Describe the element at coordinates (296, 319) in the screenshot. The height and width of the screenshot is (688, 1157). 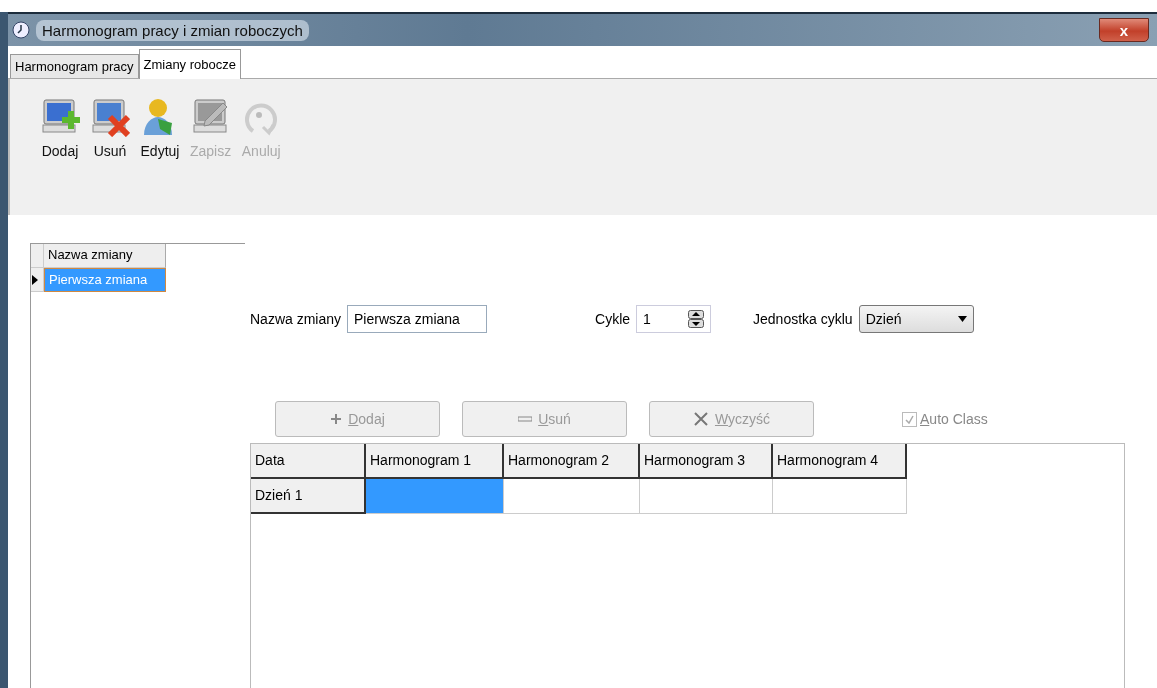
I see `field-label: Nazwa zmiany` at that location.